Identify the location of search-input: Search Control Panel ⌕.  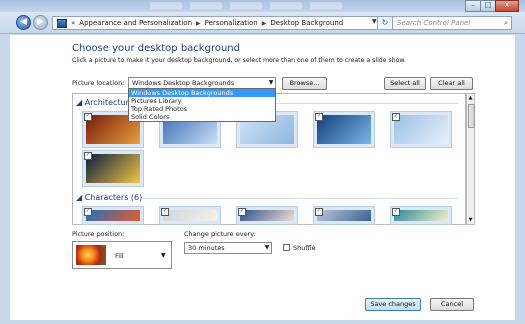
(452, 23).